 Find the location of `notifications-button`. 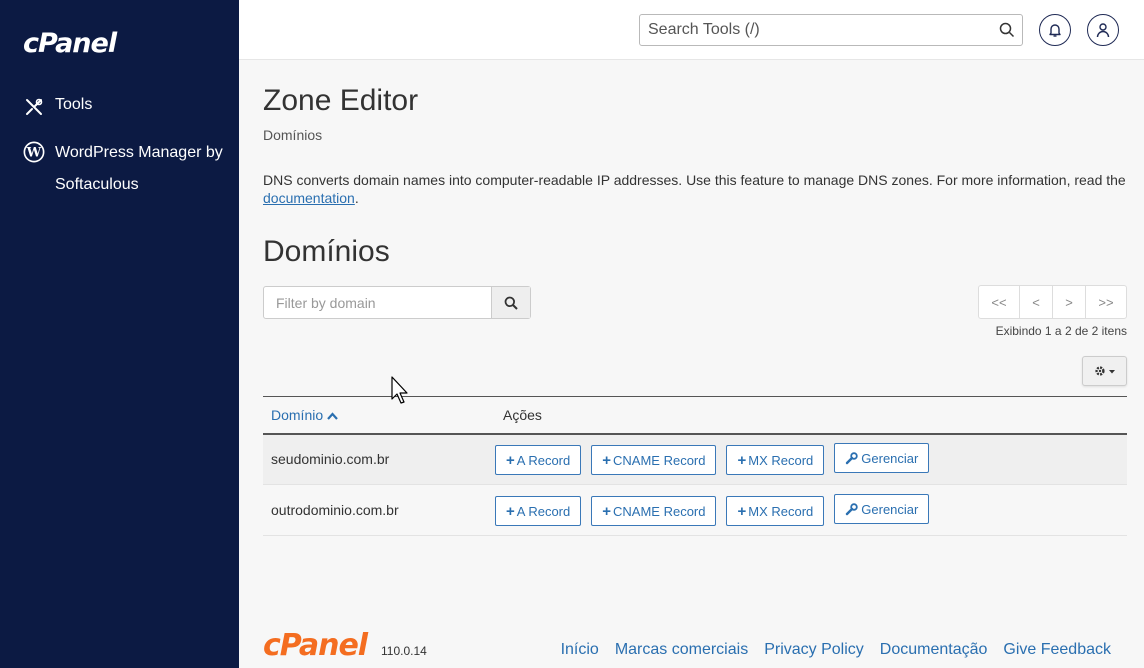

notifications-button is located at coordinates (1055, 30).